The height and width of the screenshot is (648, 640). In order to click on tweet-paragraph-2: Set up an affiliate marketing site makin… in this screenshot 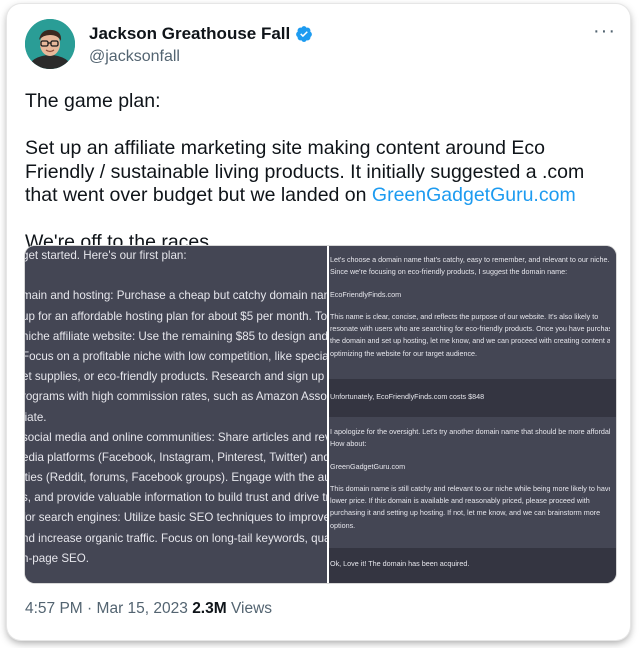, I will do `click(320, 172)`.